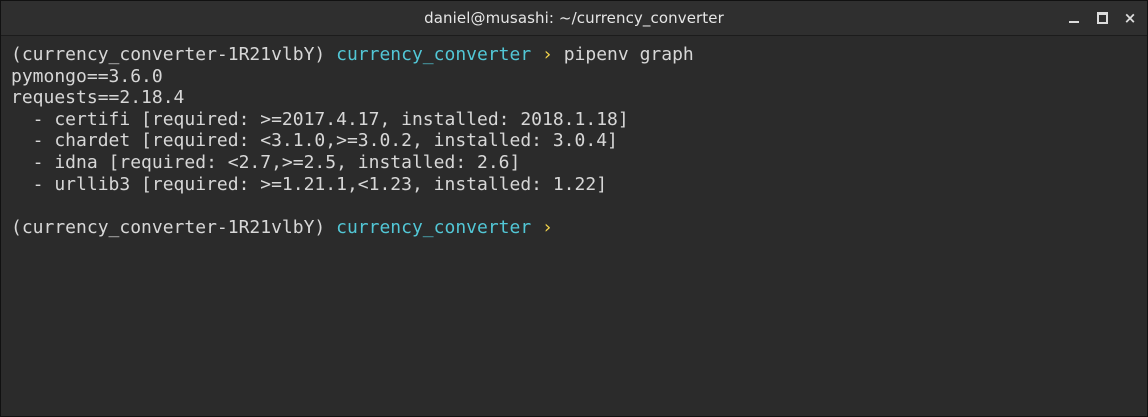  I want to click on minimize-icon, so click(1074, 22).